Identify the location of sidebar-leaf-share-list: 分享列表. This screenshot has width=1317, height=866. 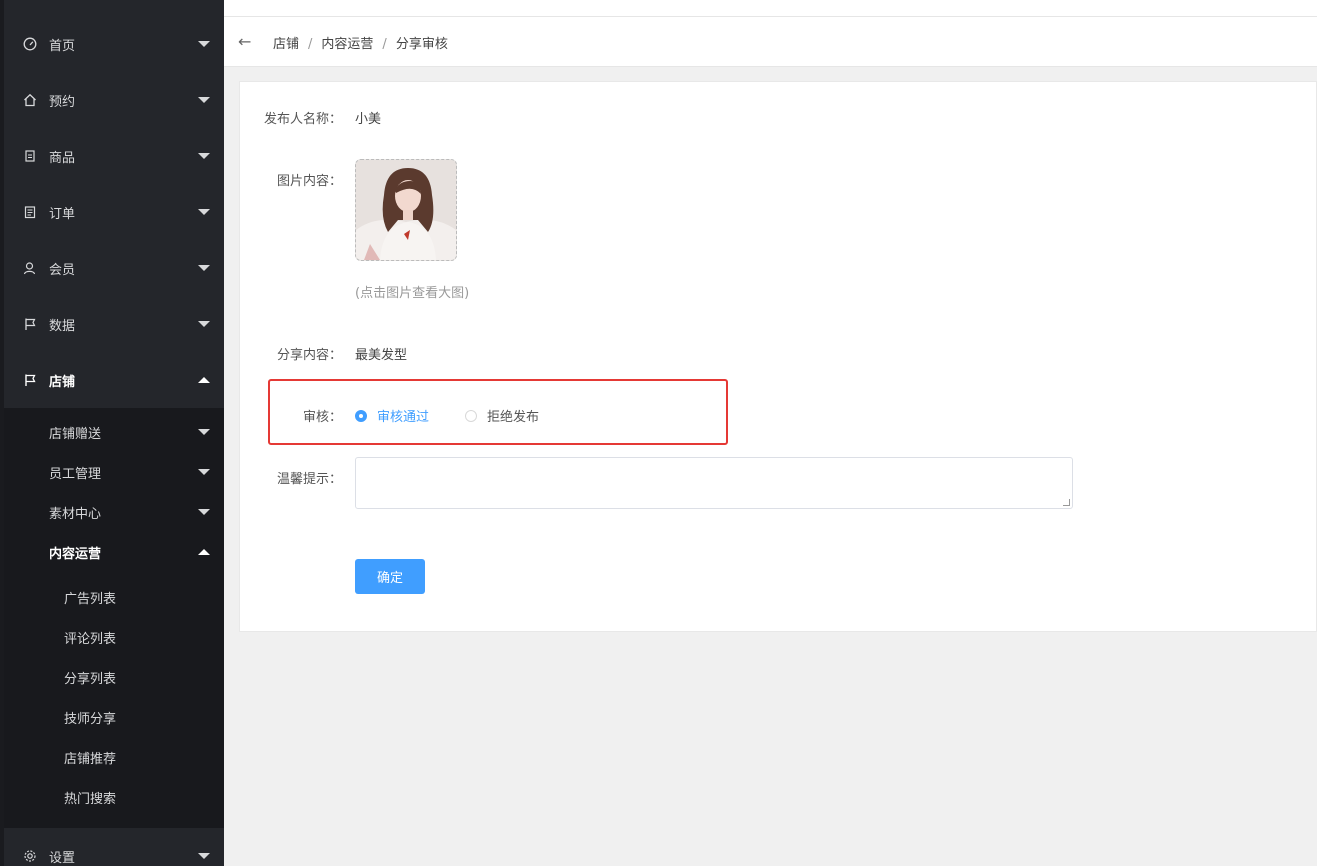
(114, 677).